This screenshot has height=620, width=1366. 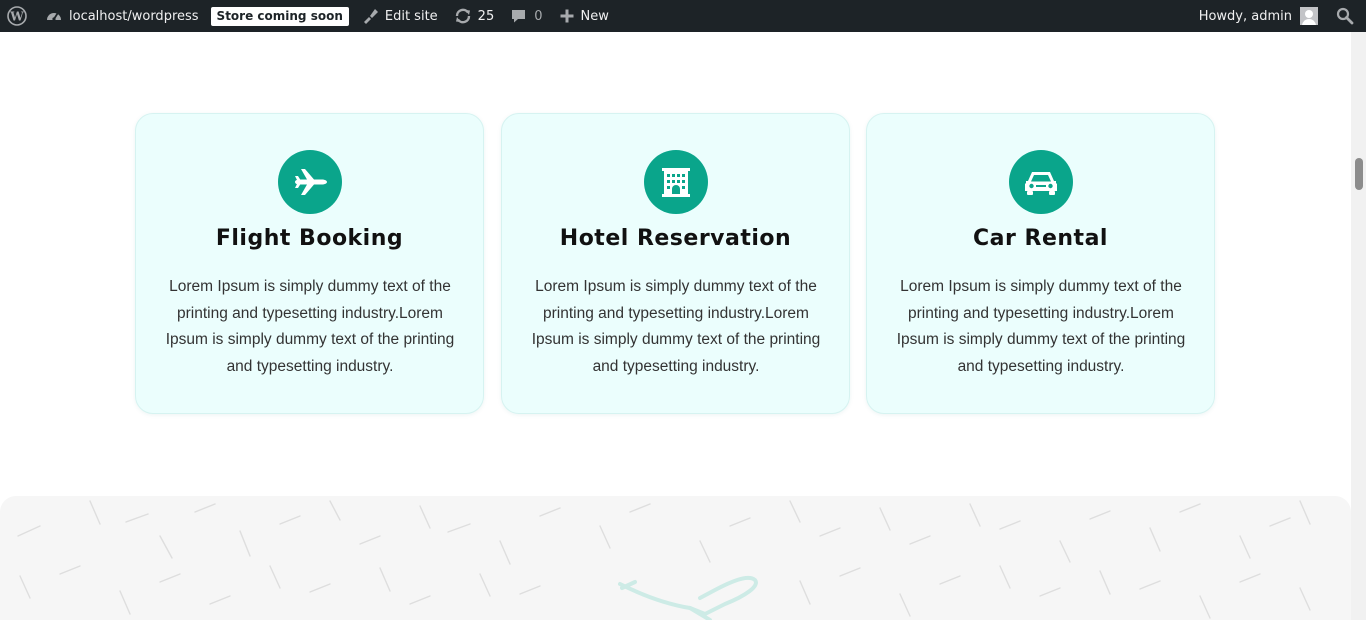 I want to click on new-label: New, so click(x=594, y=16).